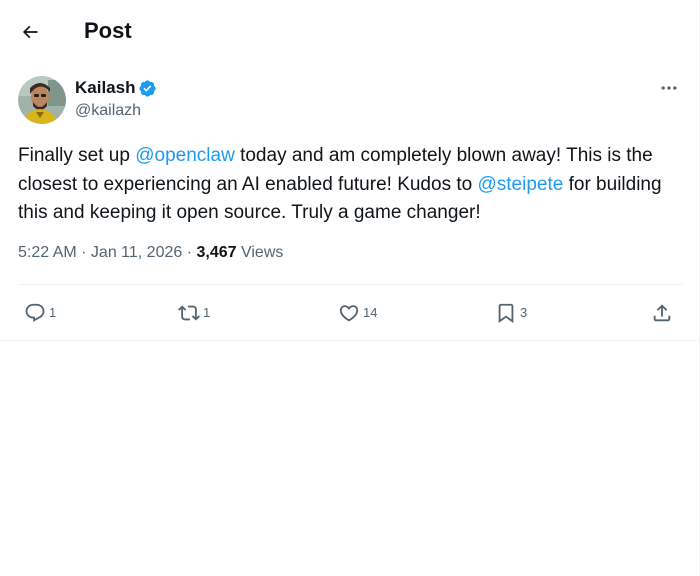 The width and height of the screenshot is (700, 576). Describe the element at coordinates (108, 30) in the screenshot. I see `page-title: Post` at that location.